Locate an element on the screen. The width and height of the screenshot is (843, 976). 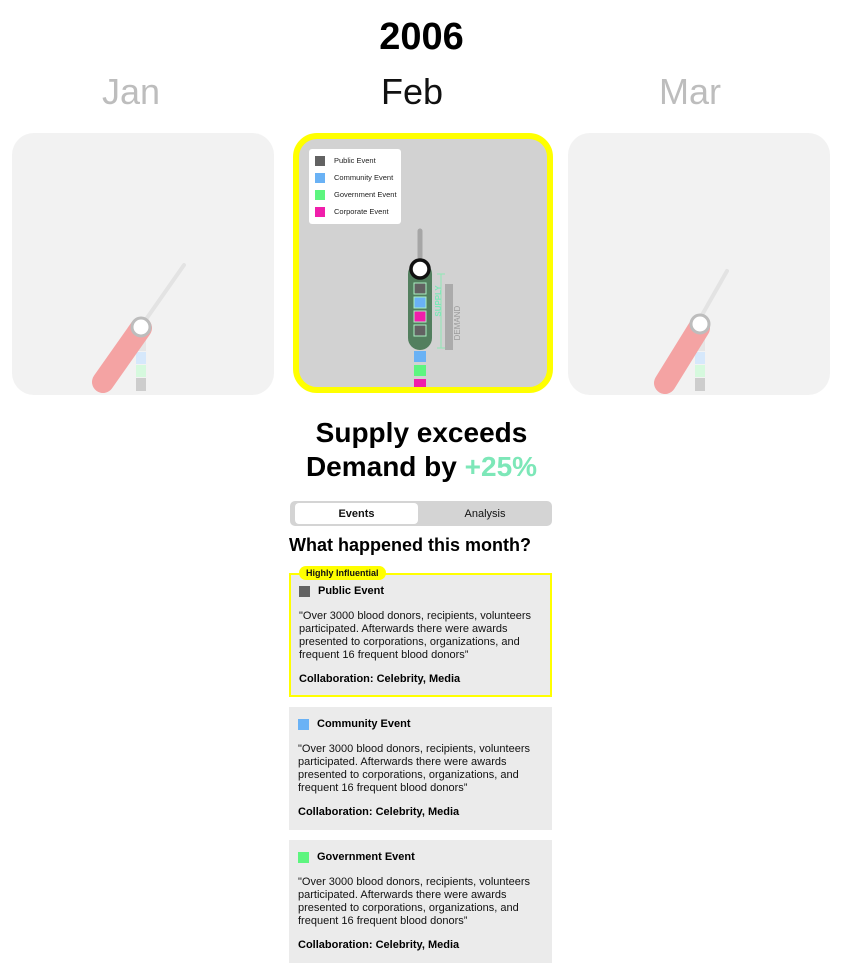
headline-line2: Demand by +25% is located at coordinates (421, 467).